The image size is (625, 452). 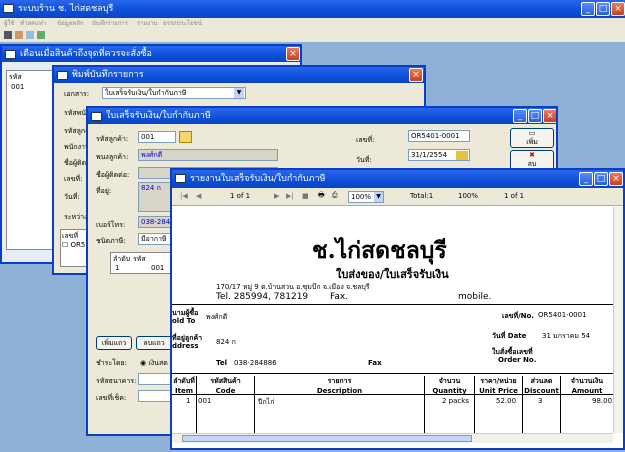 What do you see at coordinates (158, 363) in the screenshot?
I see `pay-cash-label: เงินสด` at bounding box center [158, 363].